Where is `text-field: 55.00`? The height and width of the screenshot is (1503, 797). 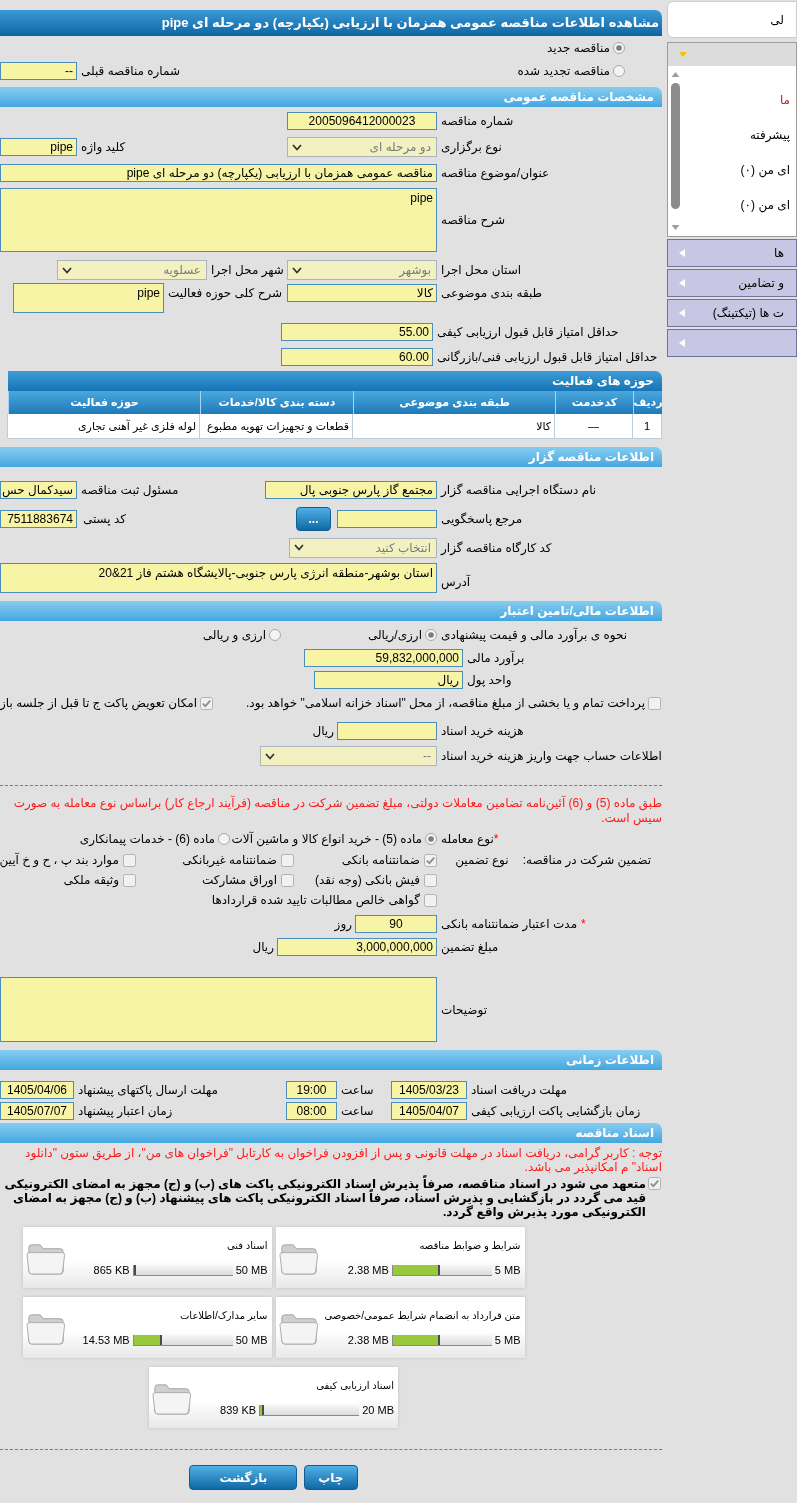 text-field: 55.00 is located at coordinates (357, 331).